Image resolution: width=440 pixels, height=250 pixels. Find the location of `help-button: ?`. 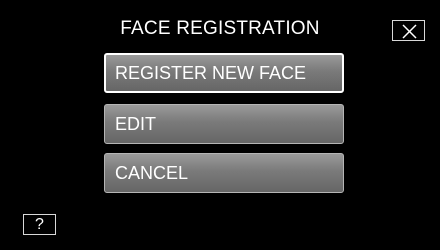

help-button: ? is located at coordinates (39, 224).